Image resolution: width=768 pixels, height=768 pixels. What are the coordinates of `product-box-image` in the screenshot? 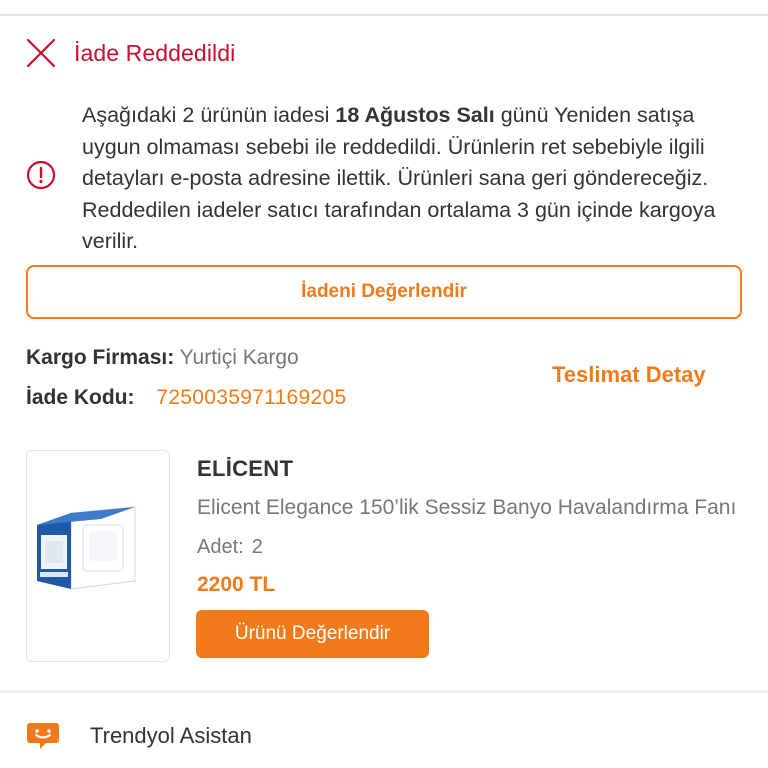 It's located at (86, 548).